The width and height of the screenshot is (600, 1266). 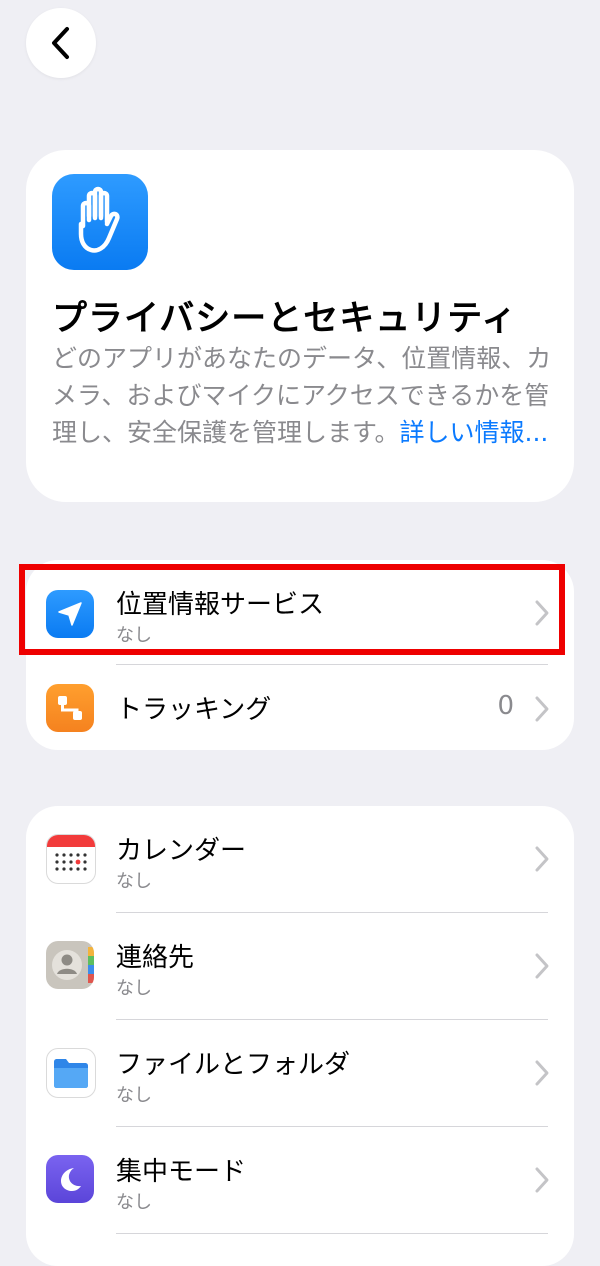 I want to click on row-title: 集中モード, so click(x=181, y=1172).